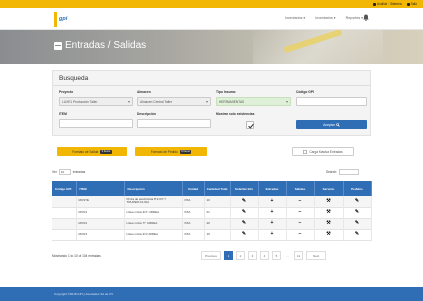 The height and width of the screenshot is (301, 423). I want to click on page-title: Entradas / Salidas, so click(106, 45).